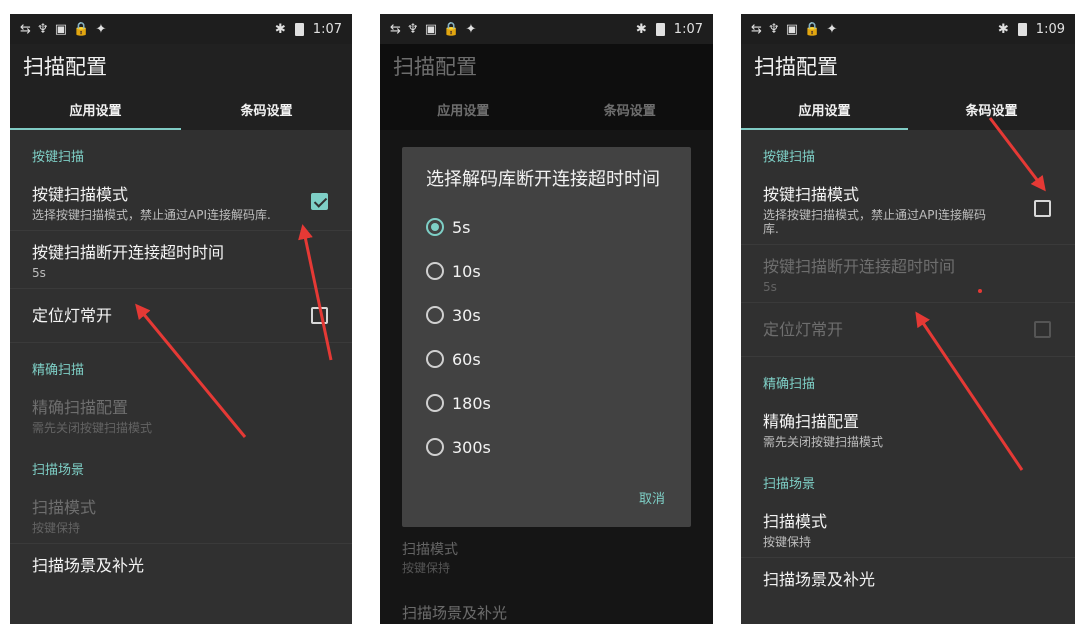  Describe the element at coordinates (652, 497) in the screenshot. I see `cancel-button: 取消` at that location.